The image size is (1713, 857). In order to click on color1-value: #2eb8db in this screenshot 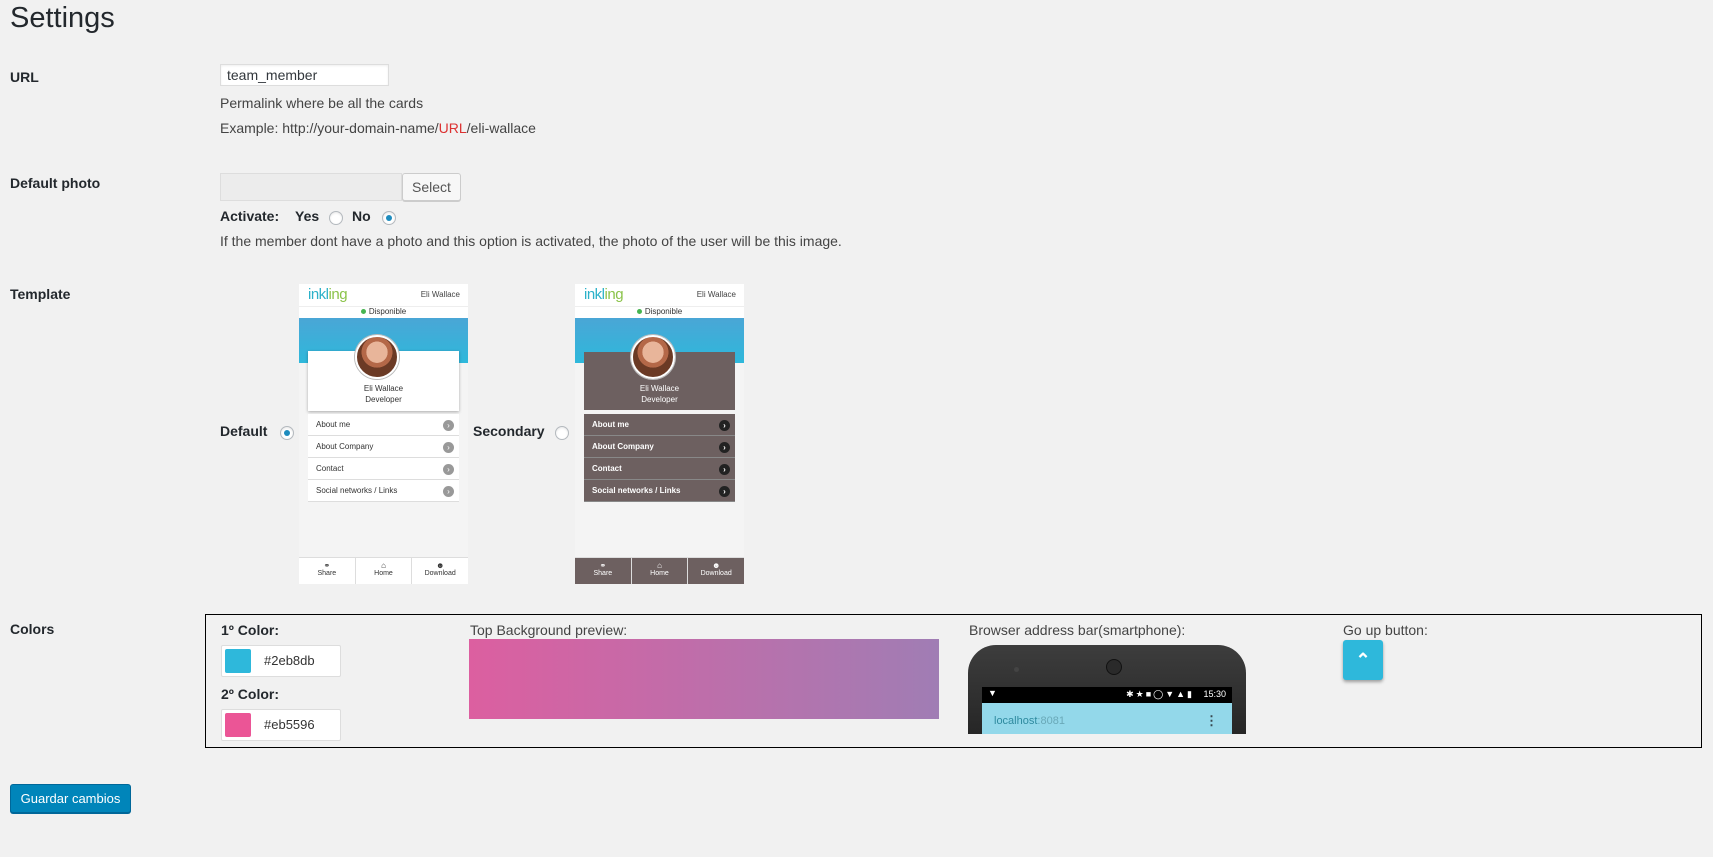, I will do `click(289, 660)`.